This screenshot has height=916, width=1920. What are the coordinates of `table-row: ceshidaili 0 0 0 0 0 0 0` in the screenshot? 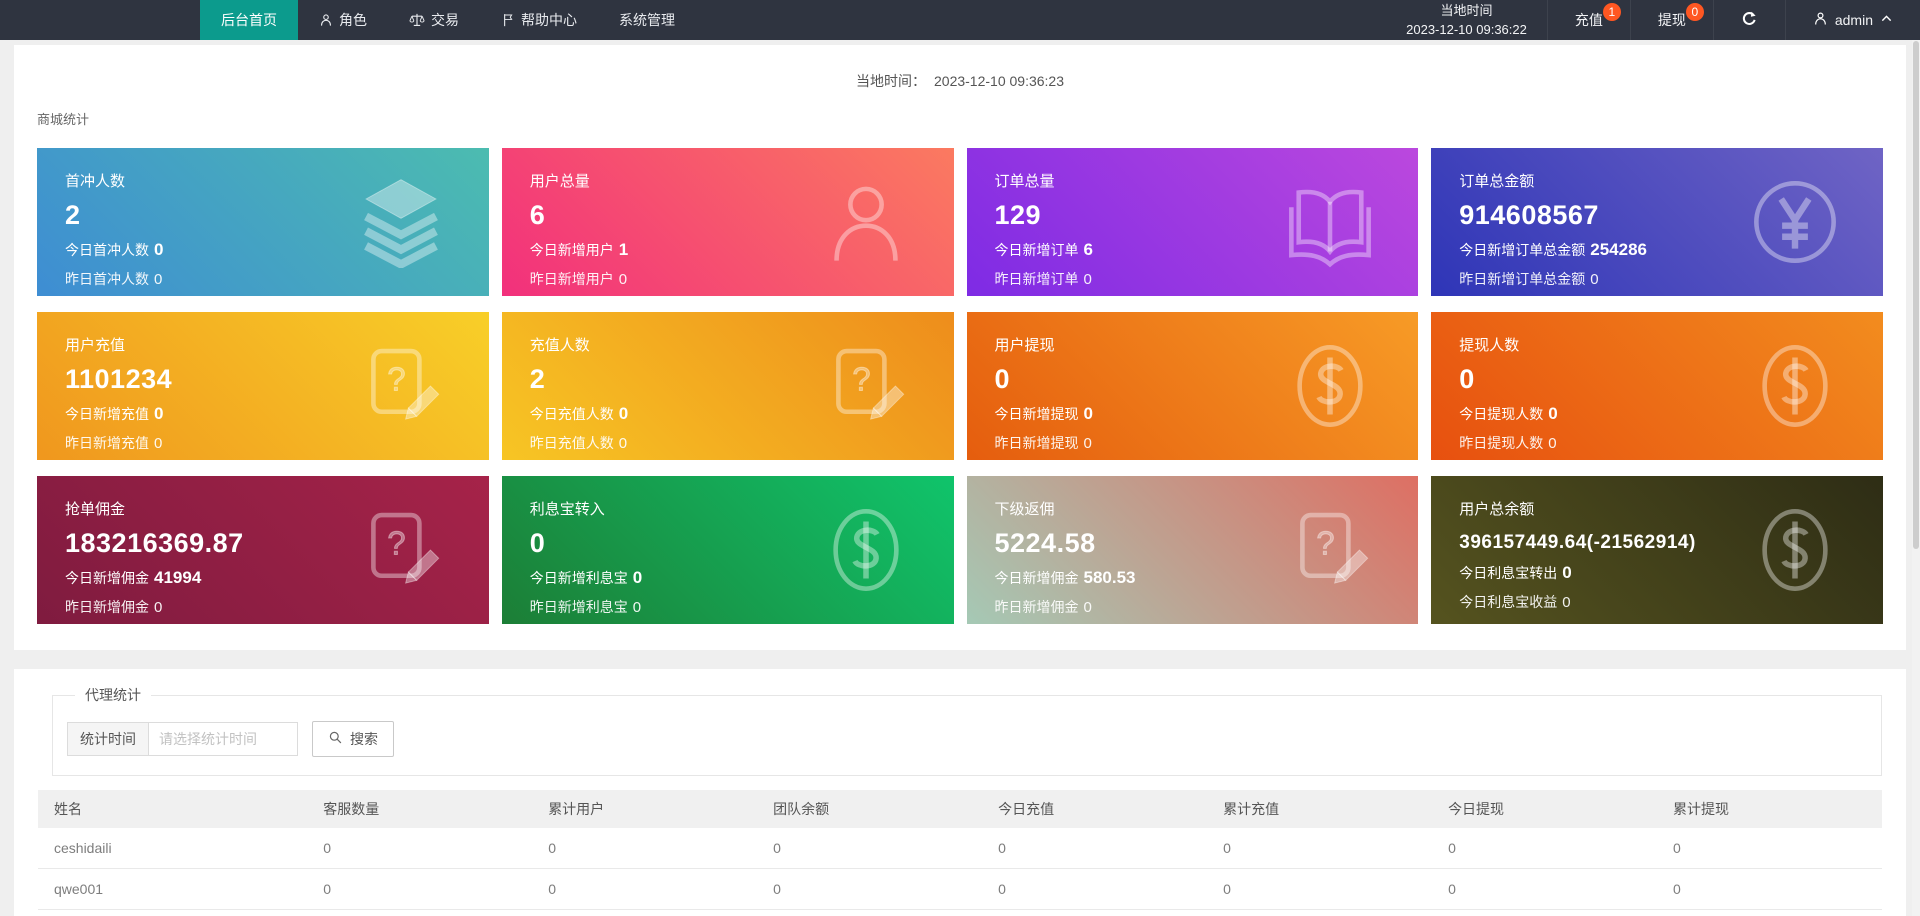 It's located at (960, 848).